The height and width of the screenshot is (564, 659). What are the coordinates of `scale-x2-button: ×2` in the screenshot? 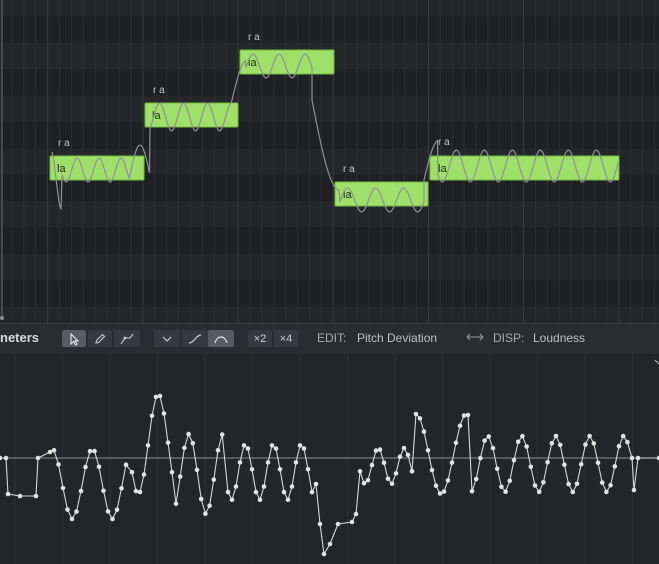 It's located at (260, 338).